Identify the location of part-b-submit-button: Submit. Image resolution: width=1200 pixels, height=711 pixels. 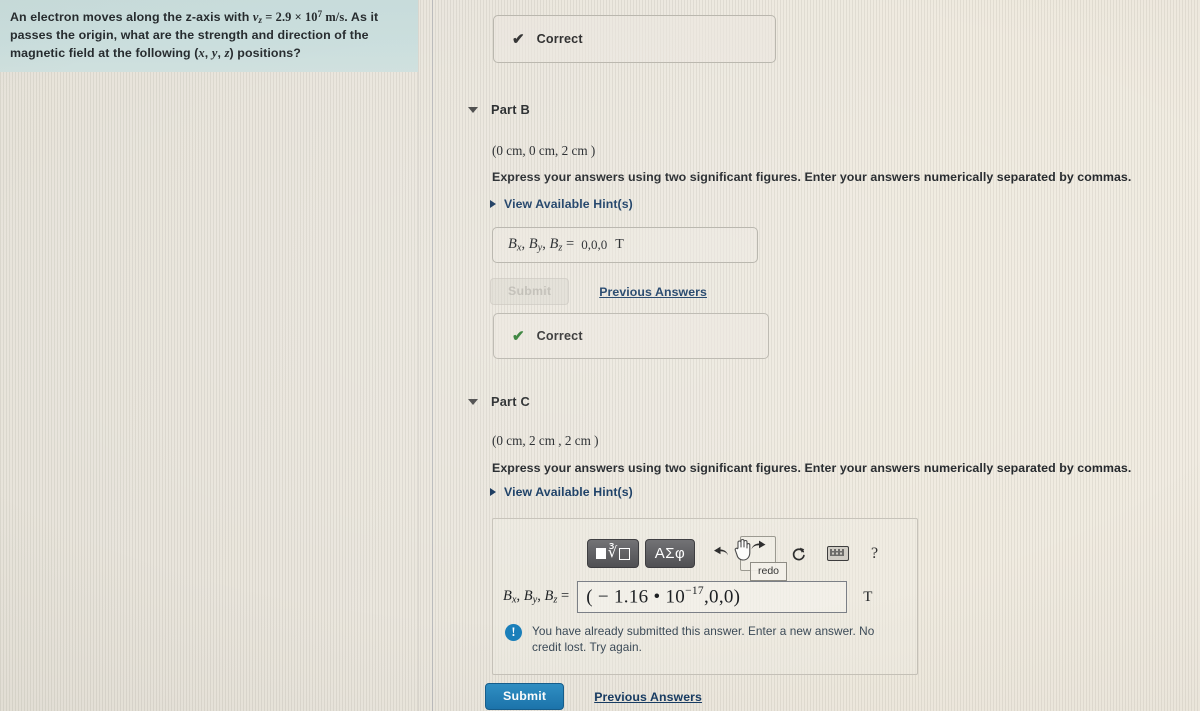
(530, 291).